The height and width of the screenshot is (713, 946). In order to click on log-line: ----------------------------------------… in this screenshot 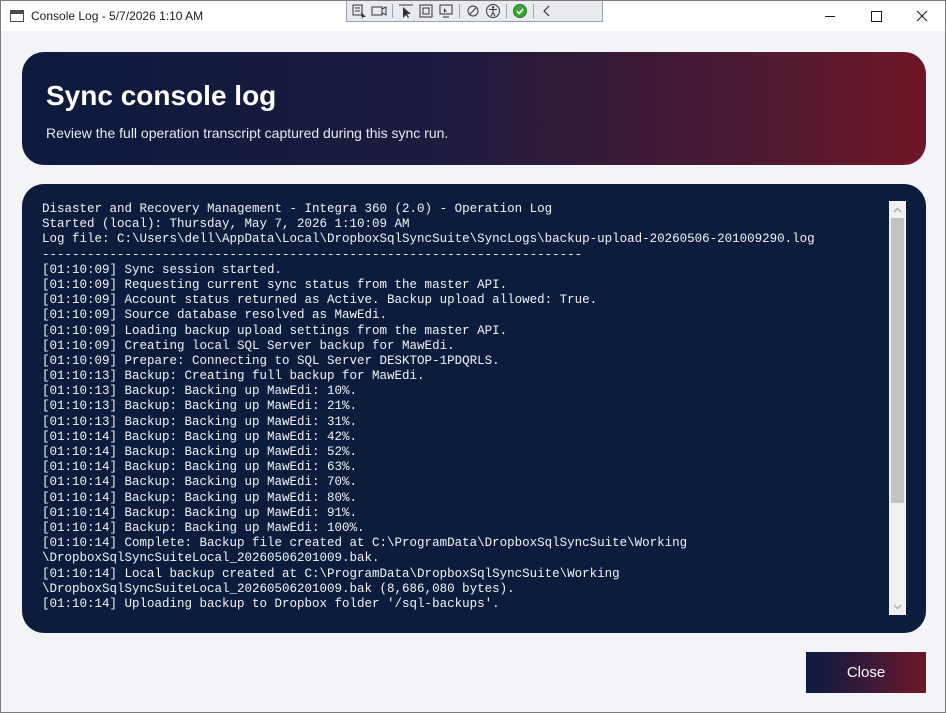, I will do `click(312, 254)`.